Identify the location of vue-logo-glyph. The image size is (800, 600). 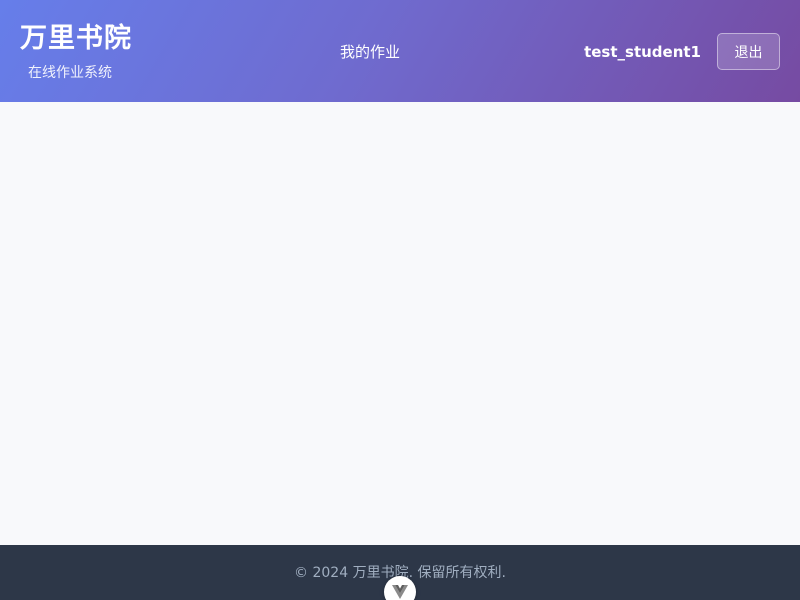
(400, 592).